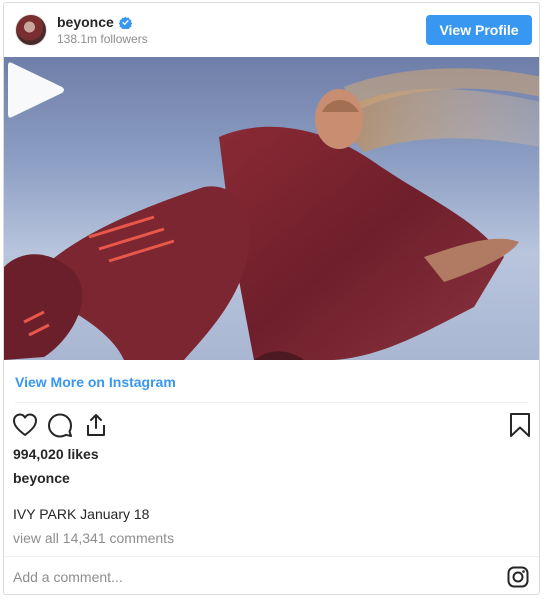  Describe the element at coordinates (41, 478) in the screenshot. I see `caption-username: beyonce` at that location.